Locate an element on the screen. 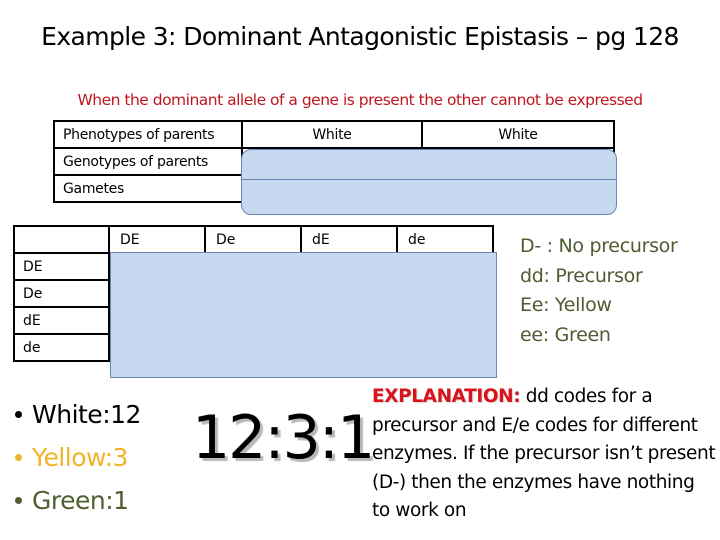 Image resolution: width=720 pixels, height=540 pixels. result-yellow: Yellow:3 is located at coordinates (78, 457).